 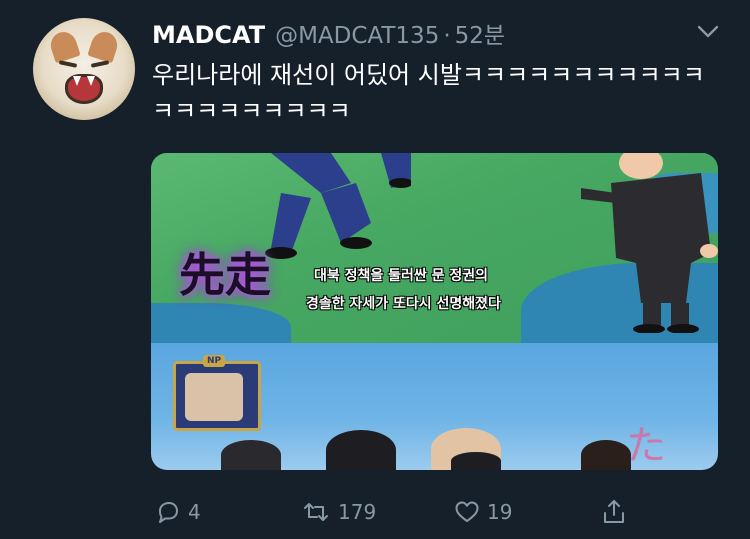 What do you see at coordinates (84, 89) in the screenshot?
I see `cat-mouth` at bounding box center [84, 89].